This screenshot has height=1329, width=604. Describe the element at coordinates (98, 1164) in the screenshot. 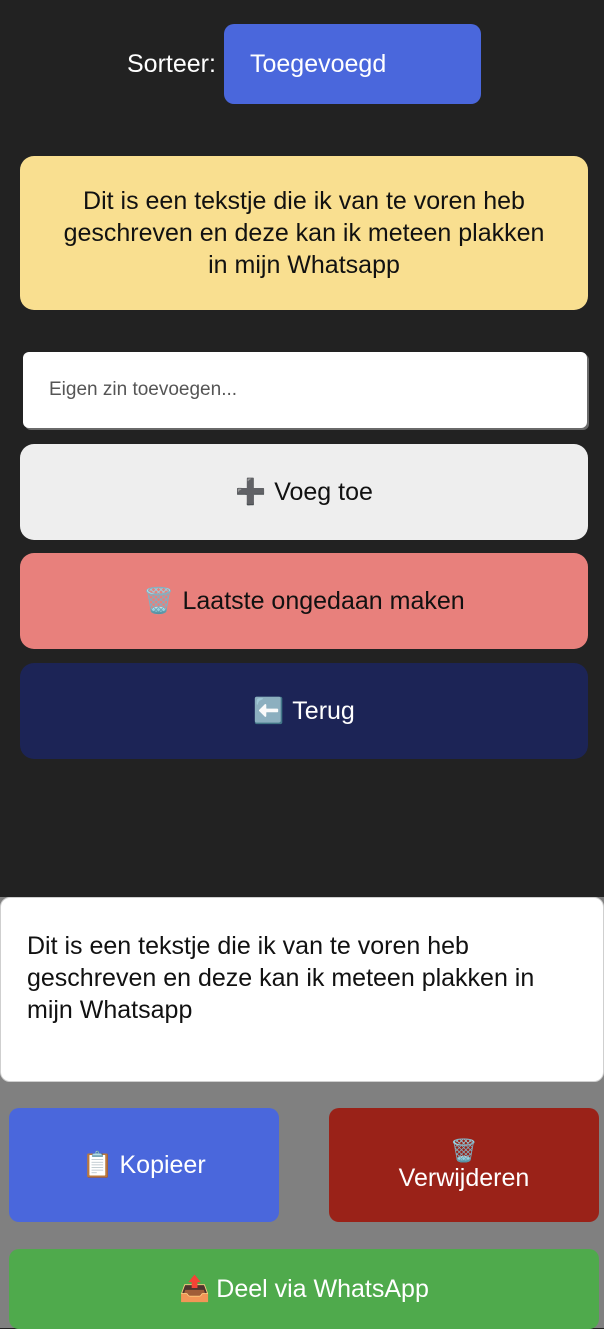

I see `clipboard-icon: 📋` at that location.